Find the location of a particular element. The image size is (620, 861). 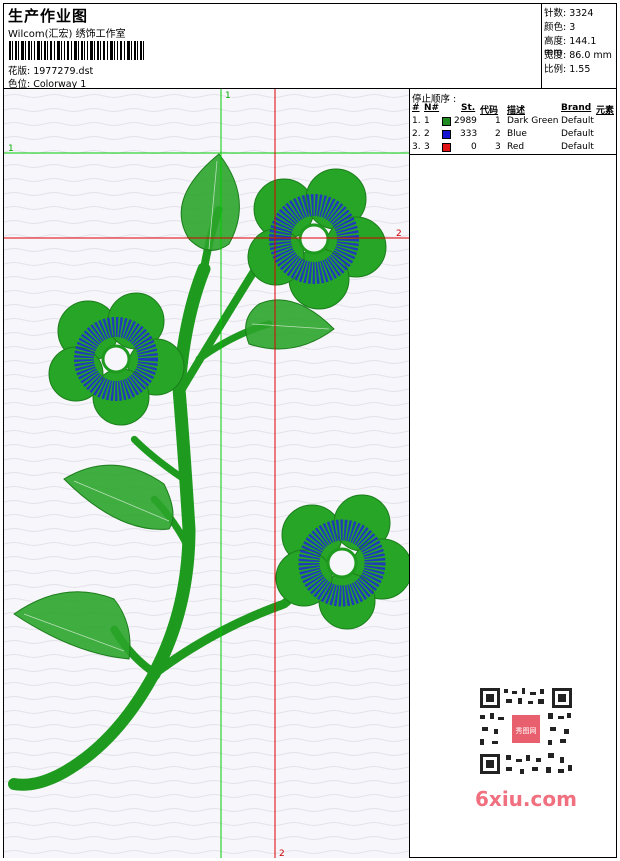

col-header-n: N# is located at coordinates (432, 108).